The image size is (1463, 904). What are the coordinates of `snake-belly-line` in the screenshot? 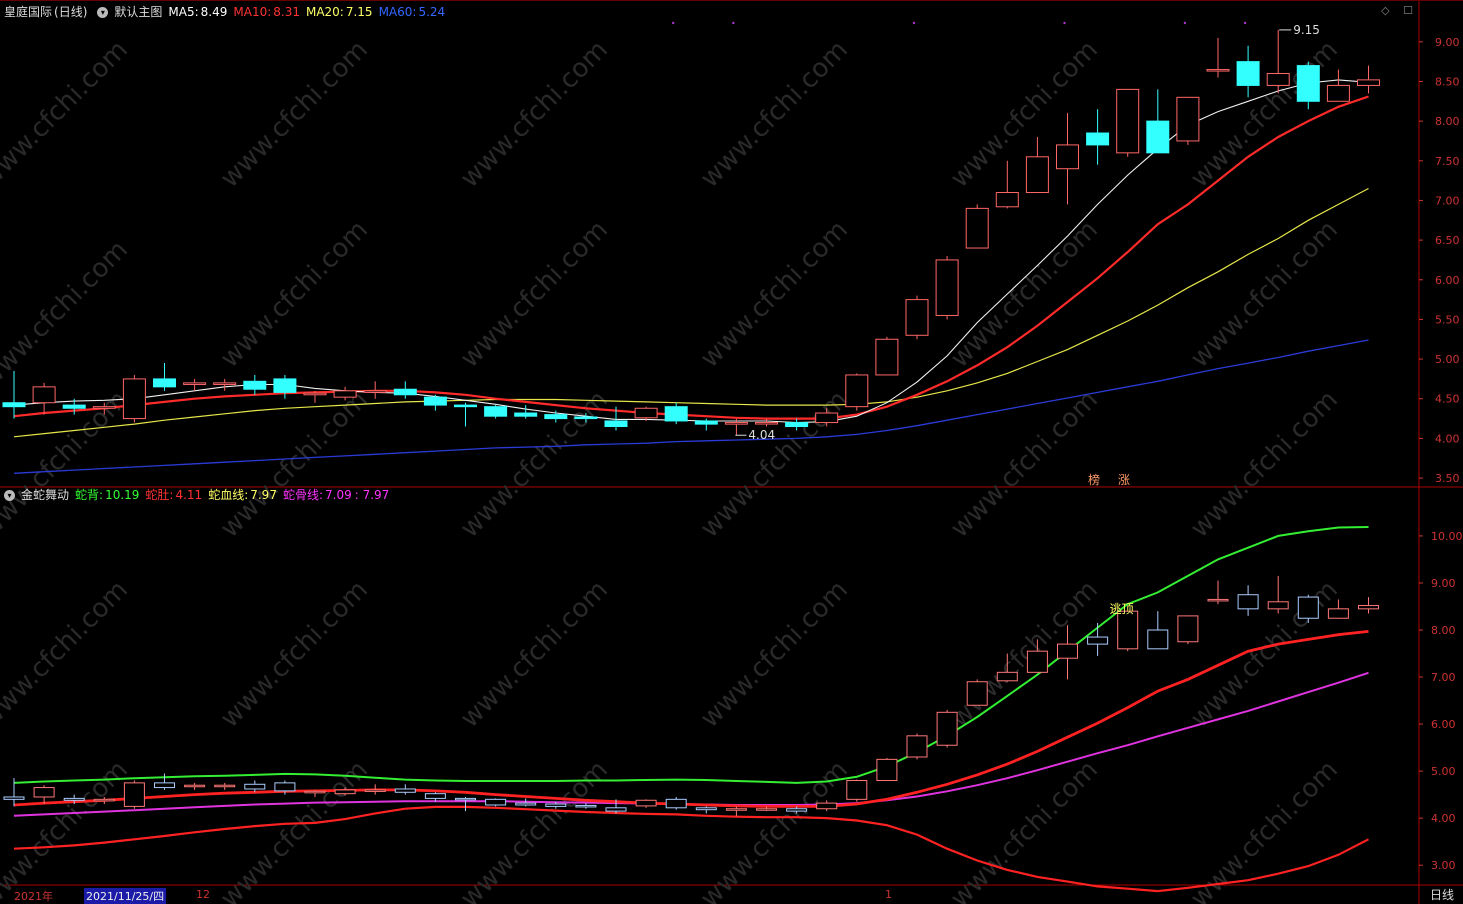 It's located at (691, 849).